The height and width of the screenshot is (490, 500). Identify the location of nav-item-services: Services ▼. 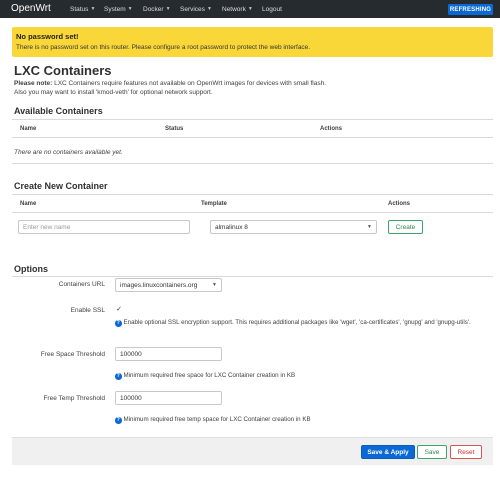
(196, 9).